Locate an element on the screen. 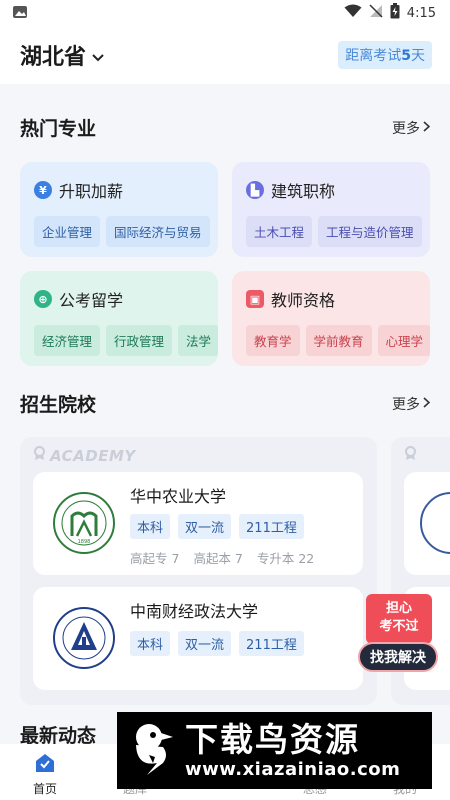 The width and height of the screenshot is (450, 800). major-card-construction: ▙ 建筑职称 土木工程 工程与造价管理 is located at coordinates (331, 209).